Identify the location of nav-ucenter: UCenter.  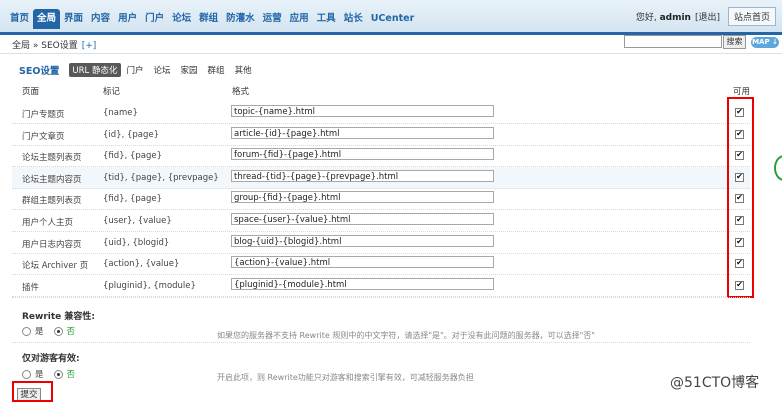
(393, 19).